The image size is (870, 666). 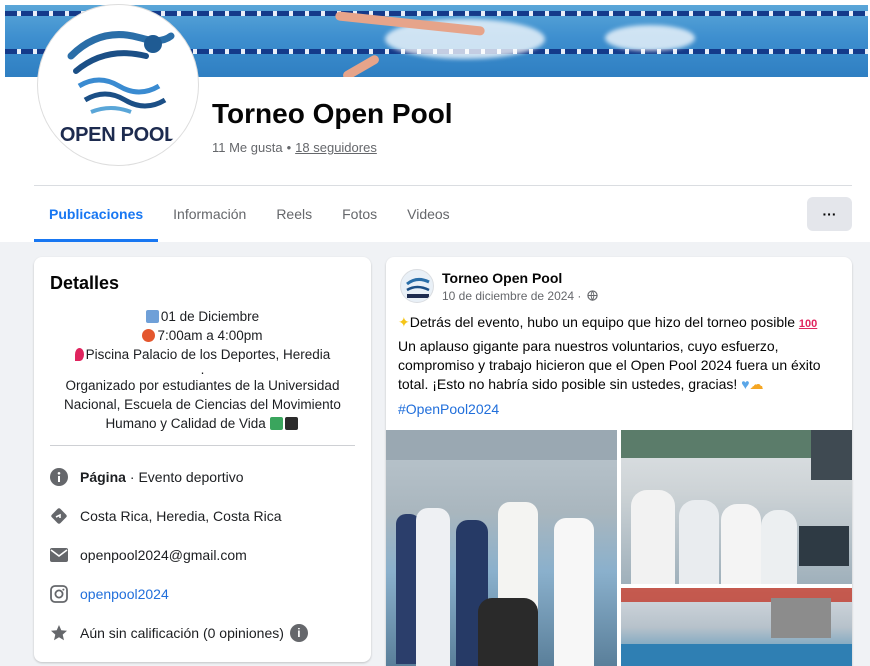 I want to click on post-author-name: Torneo Open Pool, so click(x=502, y=278).